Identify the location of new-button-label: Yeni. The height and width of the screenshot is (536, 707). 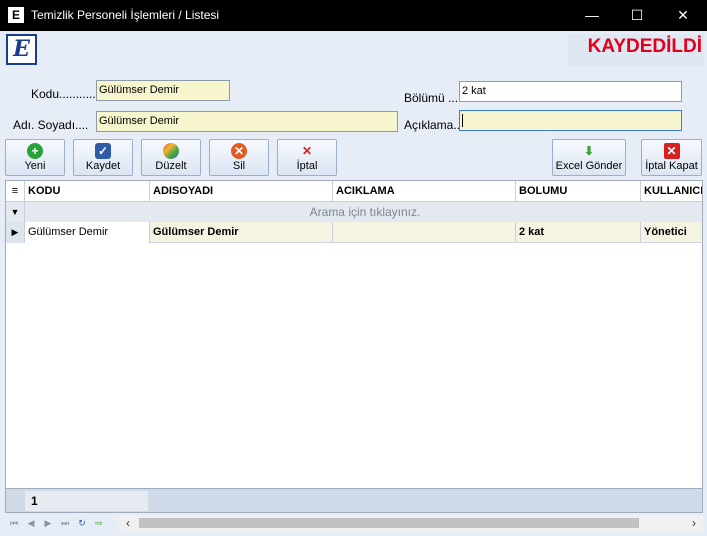
(35, 166).